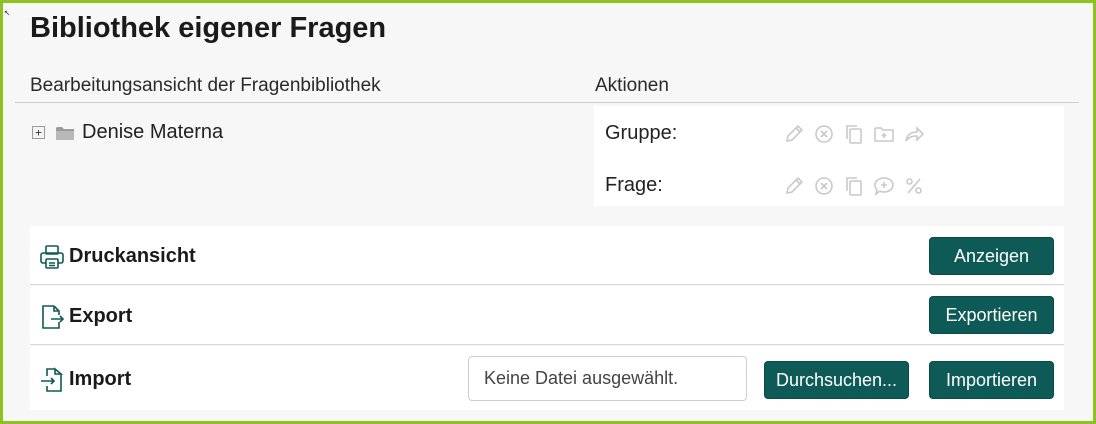 Image resolution: width=1096 pixels, height=424 pixels. Describe the element at coordinates (65, 133) in the screenshot. I see `folder-icon` at that location.